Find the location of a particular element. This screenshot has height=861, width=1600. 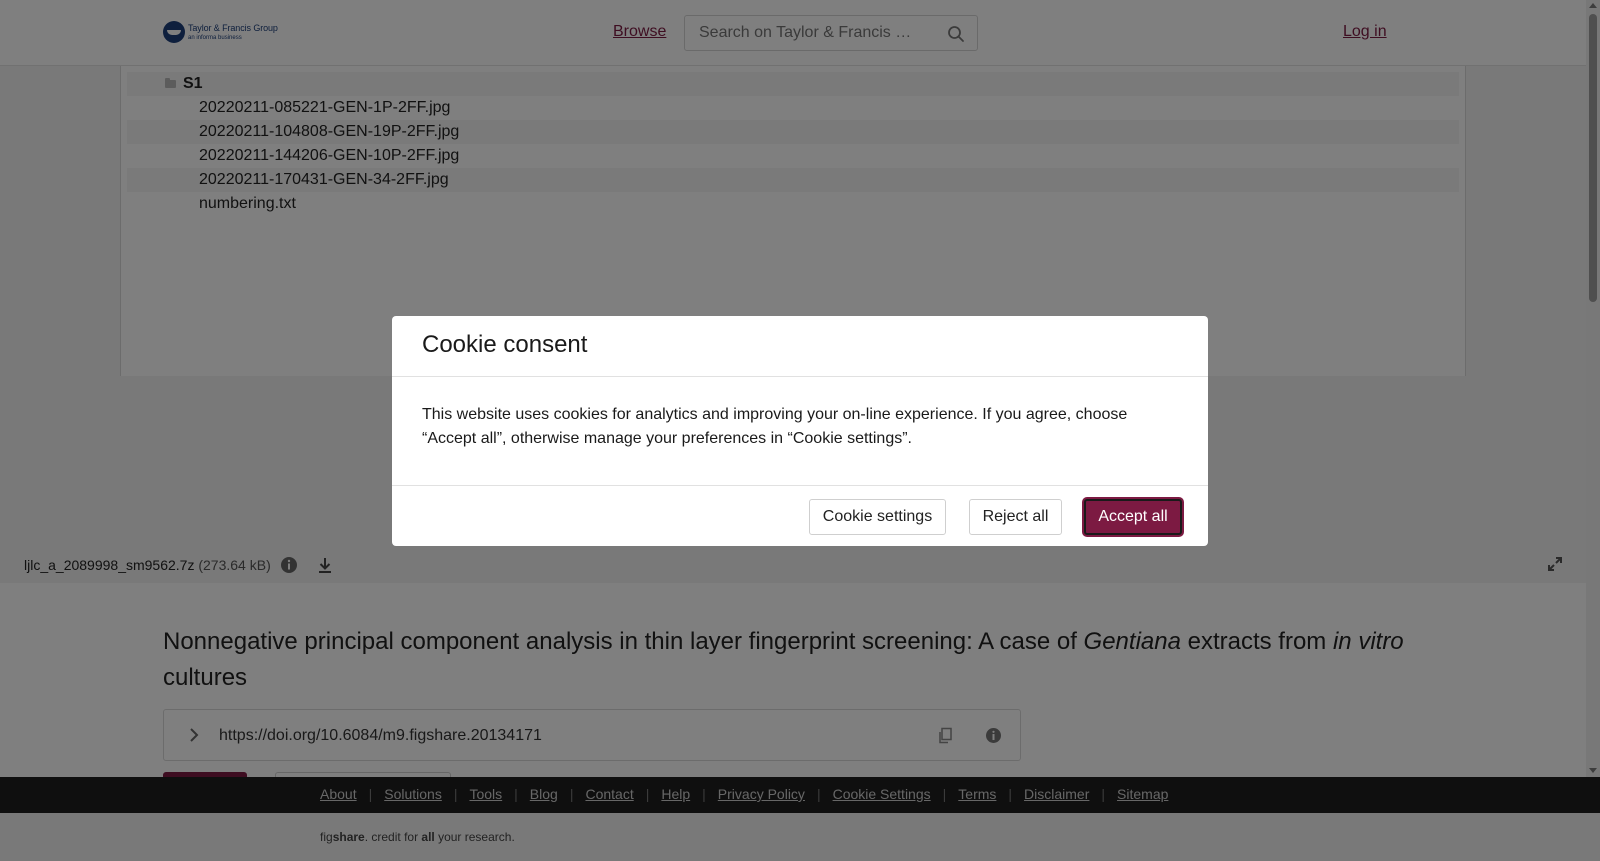

modal-title: Cookie consent is located at coordinates (505, 344).